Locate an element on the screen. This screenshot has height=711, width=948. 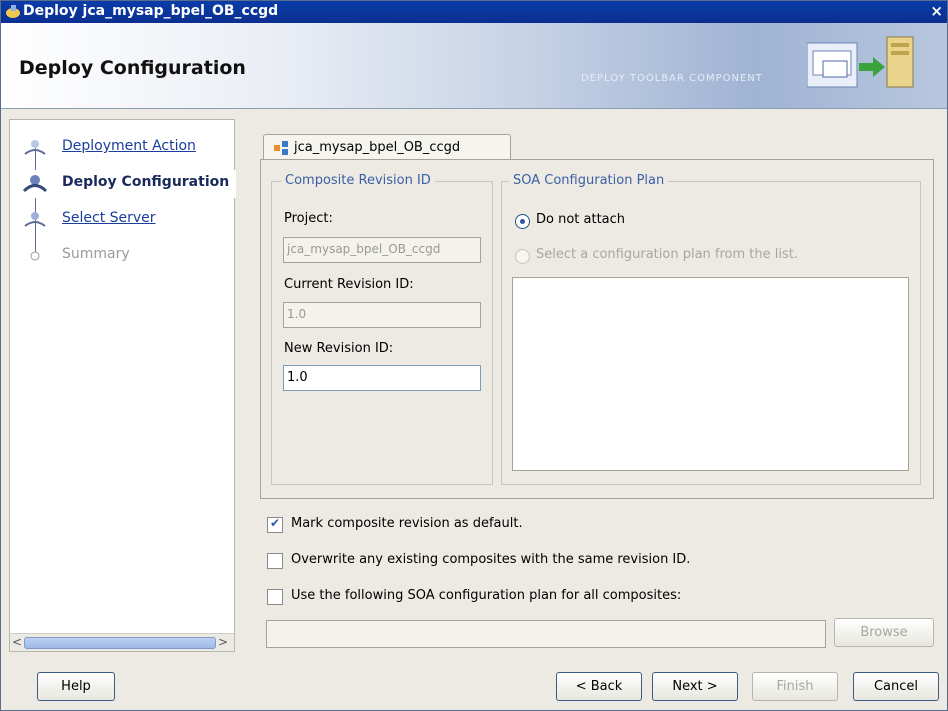
step-deploy-configuration: Deploy Configuration is located at coordinates (123, 184).